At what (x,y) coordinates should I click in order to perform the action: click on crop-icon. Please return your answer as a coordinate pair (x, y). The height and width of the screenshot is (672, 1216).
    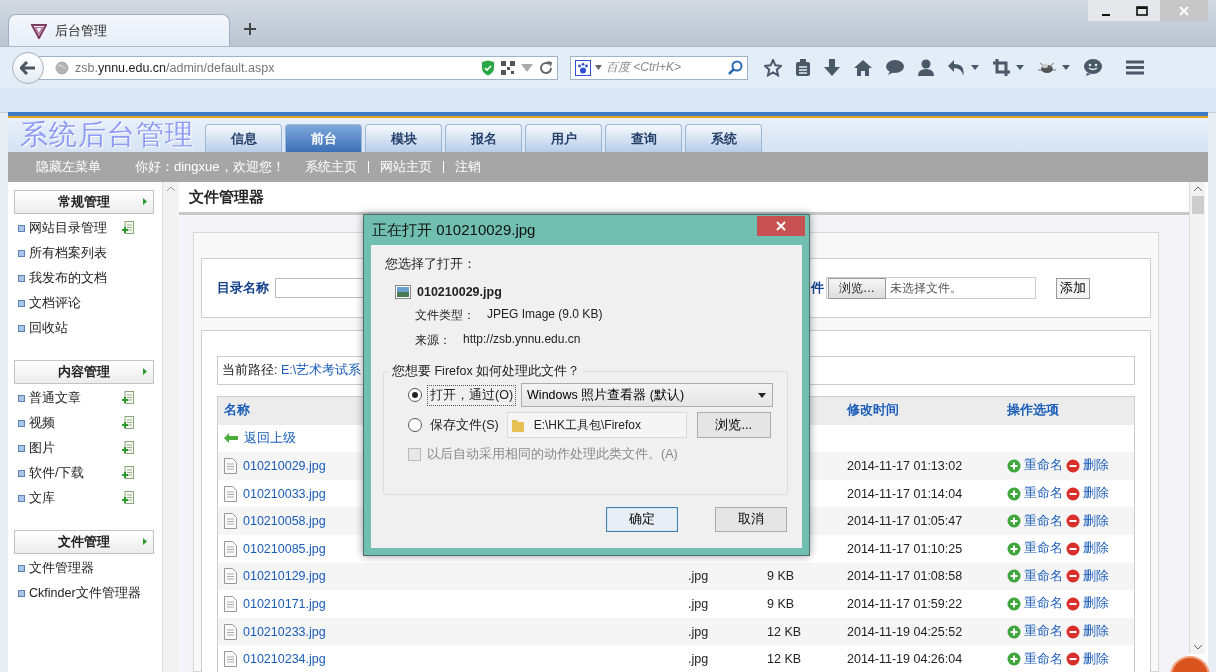
    Looking at the image, I should click on (1001, 67).